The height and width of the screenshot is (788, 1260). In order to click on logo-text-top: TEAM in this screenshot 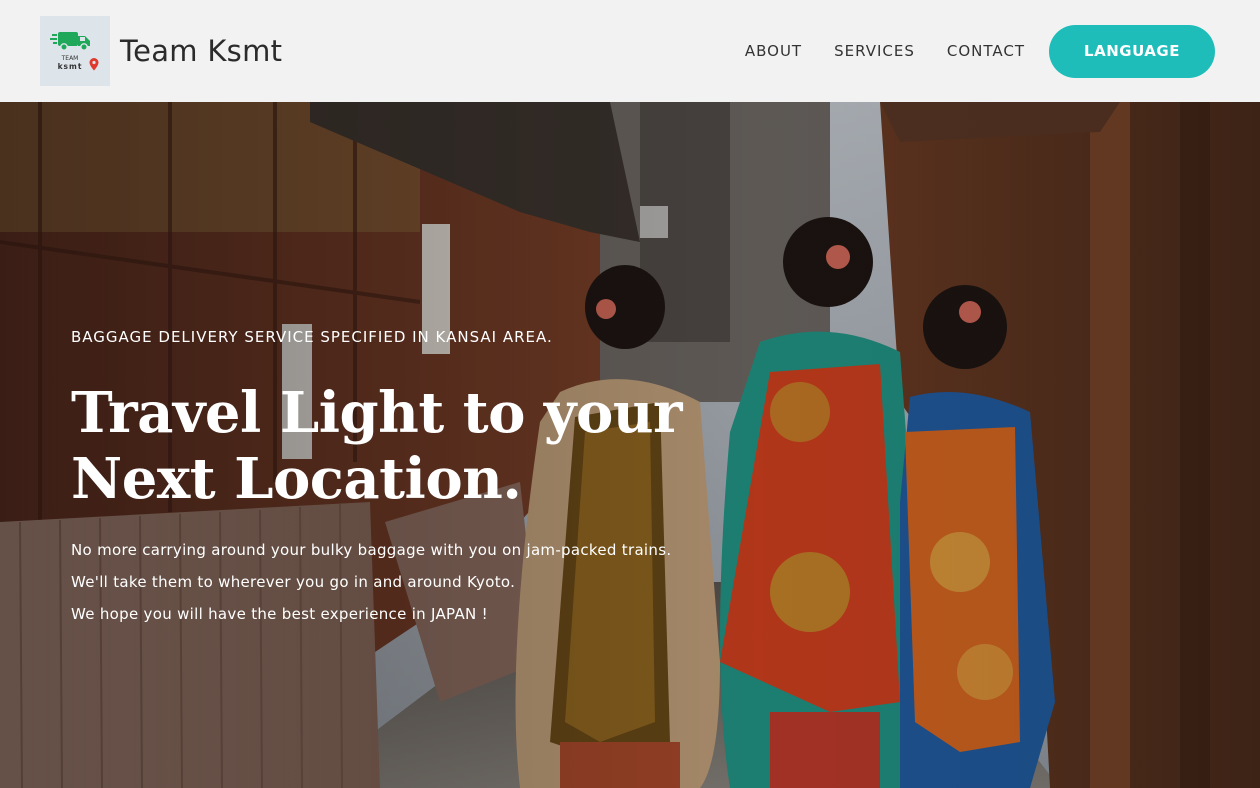, I will do `click(70, 58)`.